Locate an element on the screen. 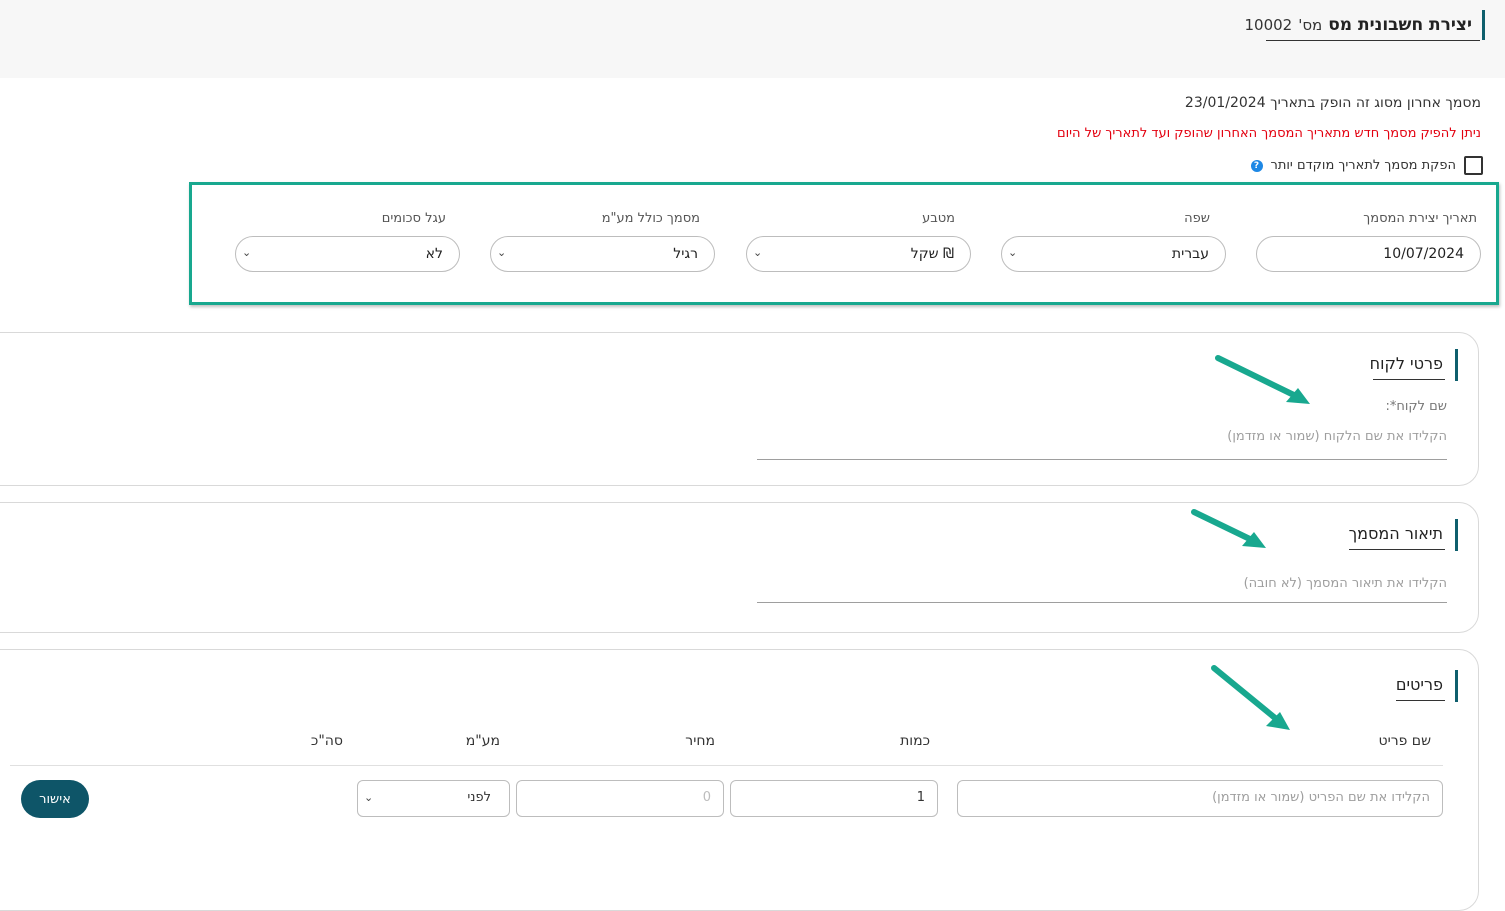  currency-select: ₪ שקל ⌄ is located at coordinates (858, 254).